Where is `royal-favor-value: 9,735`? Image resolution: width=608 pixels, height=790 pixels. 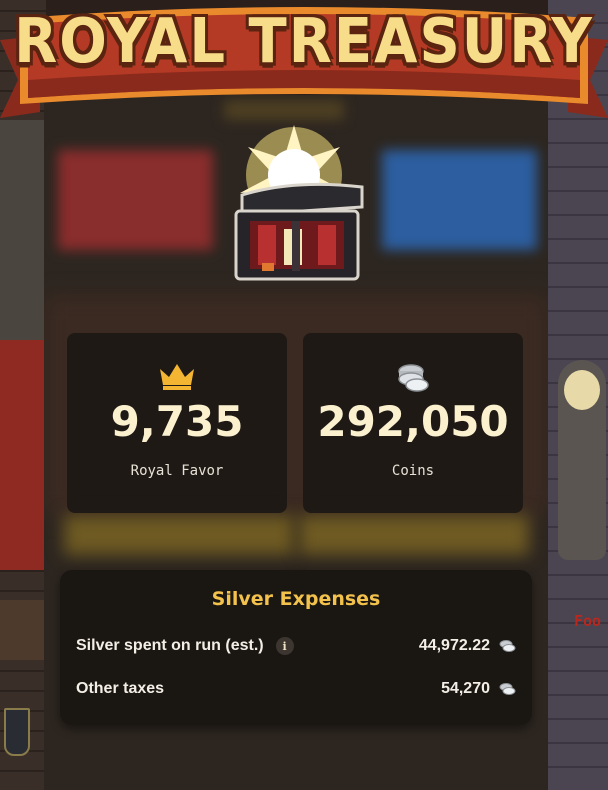 royal-favor-value: 9,735 is located at coordinates (177, 421).